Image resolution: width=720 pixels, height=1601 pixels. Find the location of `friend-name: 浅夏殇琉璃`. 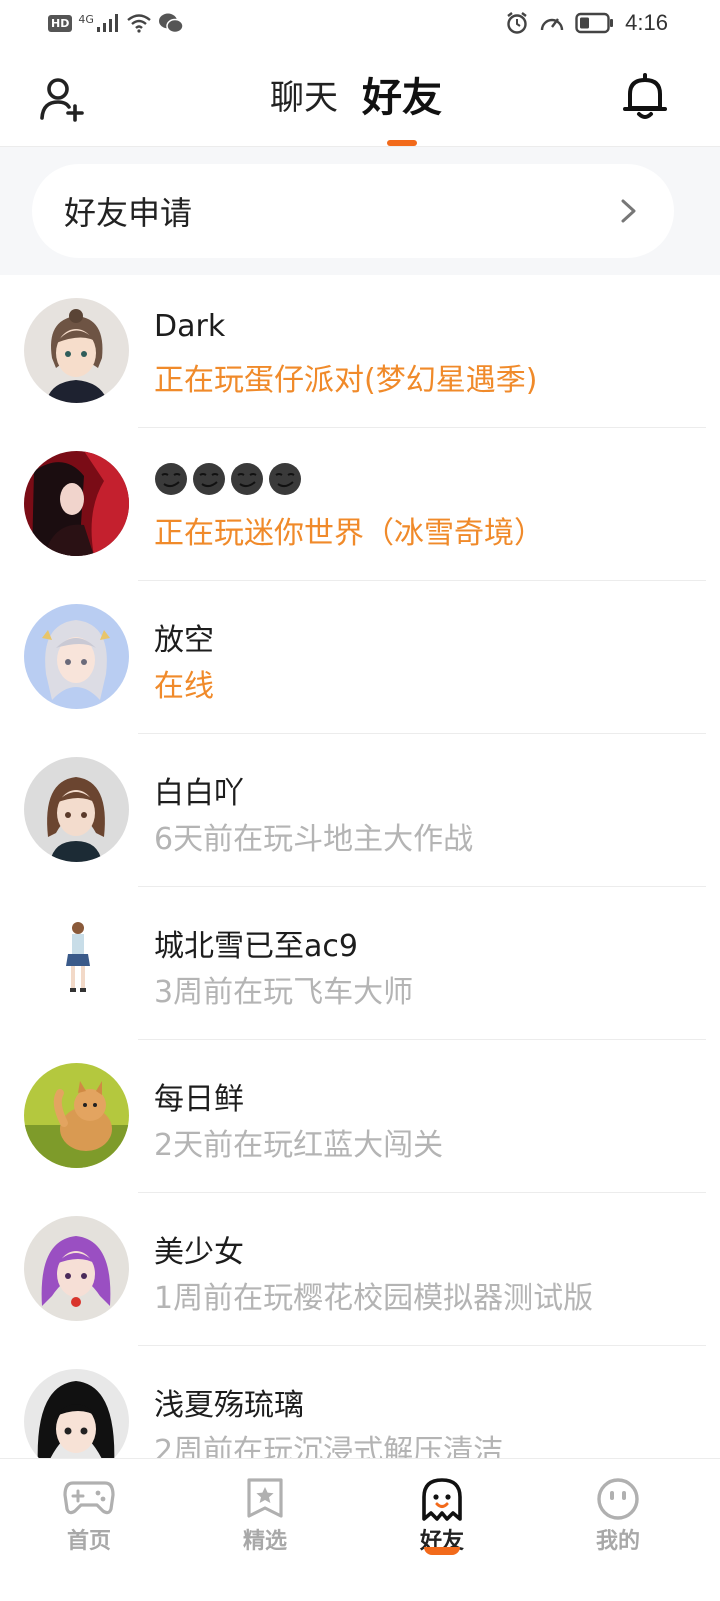

friend-name: 浅夏殇琉璃 is located at coordinates (229, 1405).